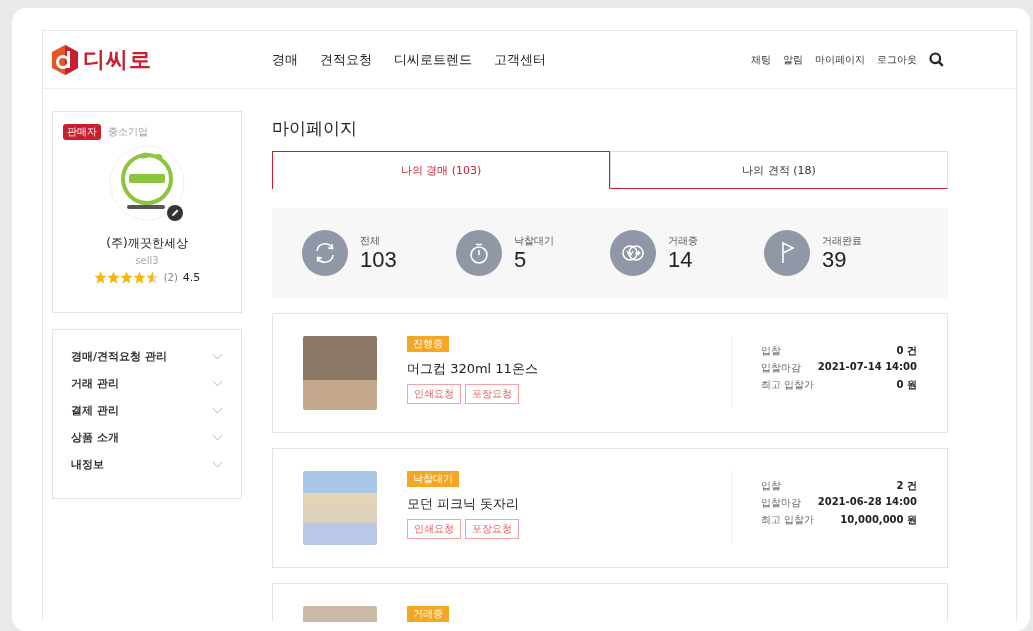 Image resolution: width=1033 pixels, height=631 pixels. Describe the element at coordinates (633, 253) in the screenshot. I see `coins-icon` at that location.